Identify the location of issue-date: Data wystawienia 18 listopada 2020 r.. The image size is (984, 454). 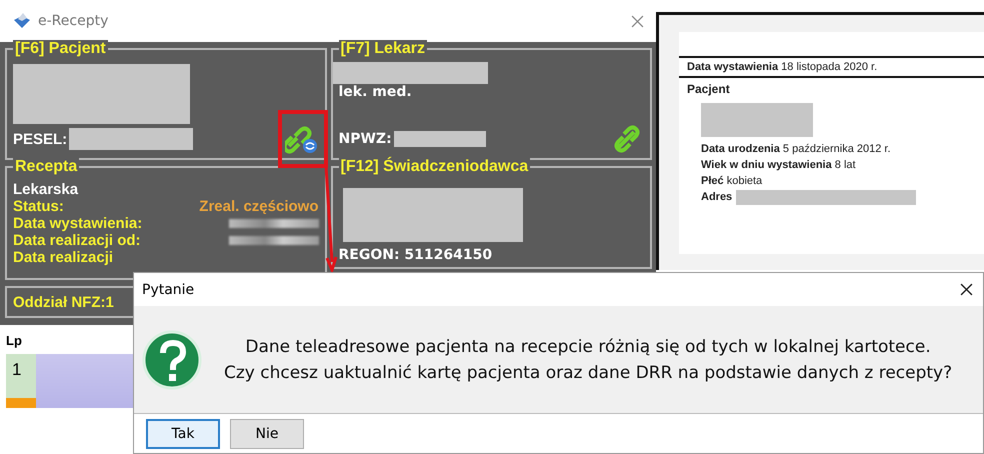
(831, 67).